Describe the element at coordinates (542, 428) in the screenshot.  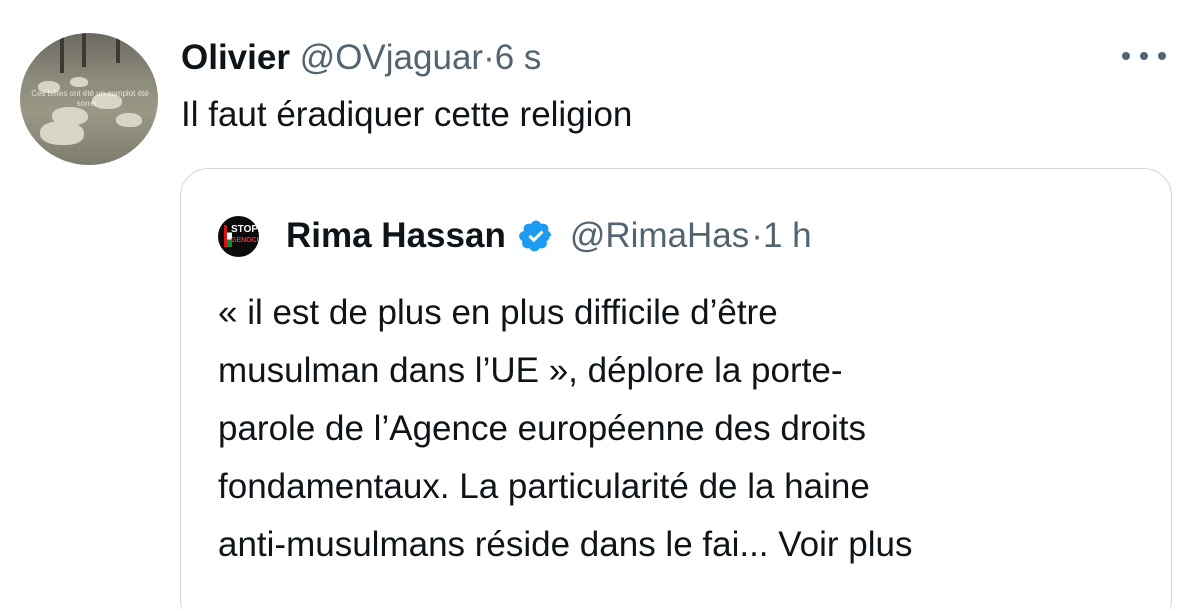
I see `quote-text-line: parole de l’Agence européenne des droits` at that location.